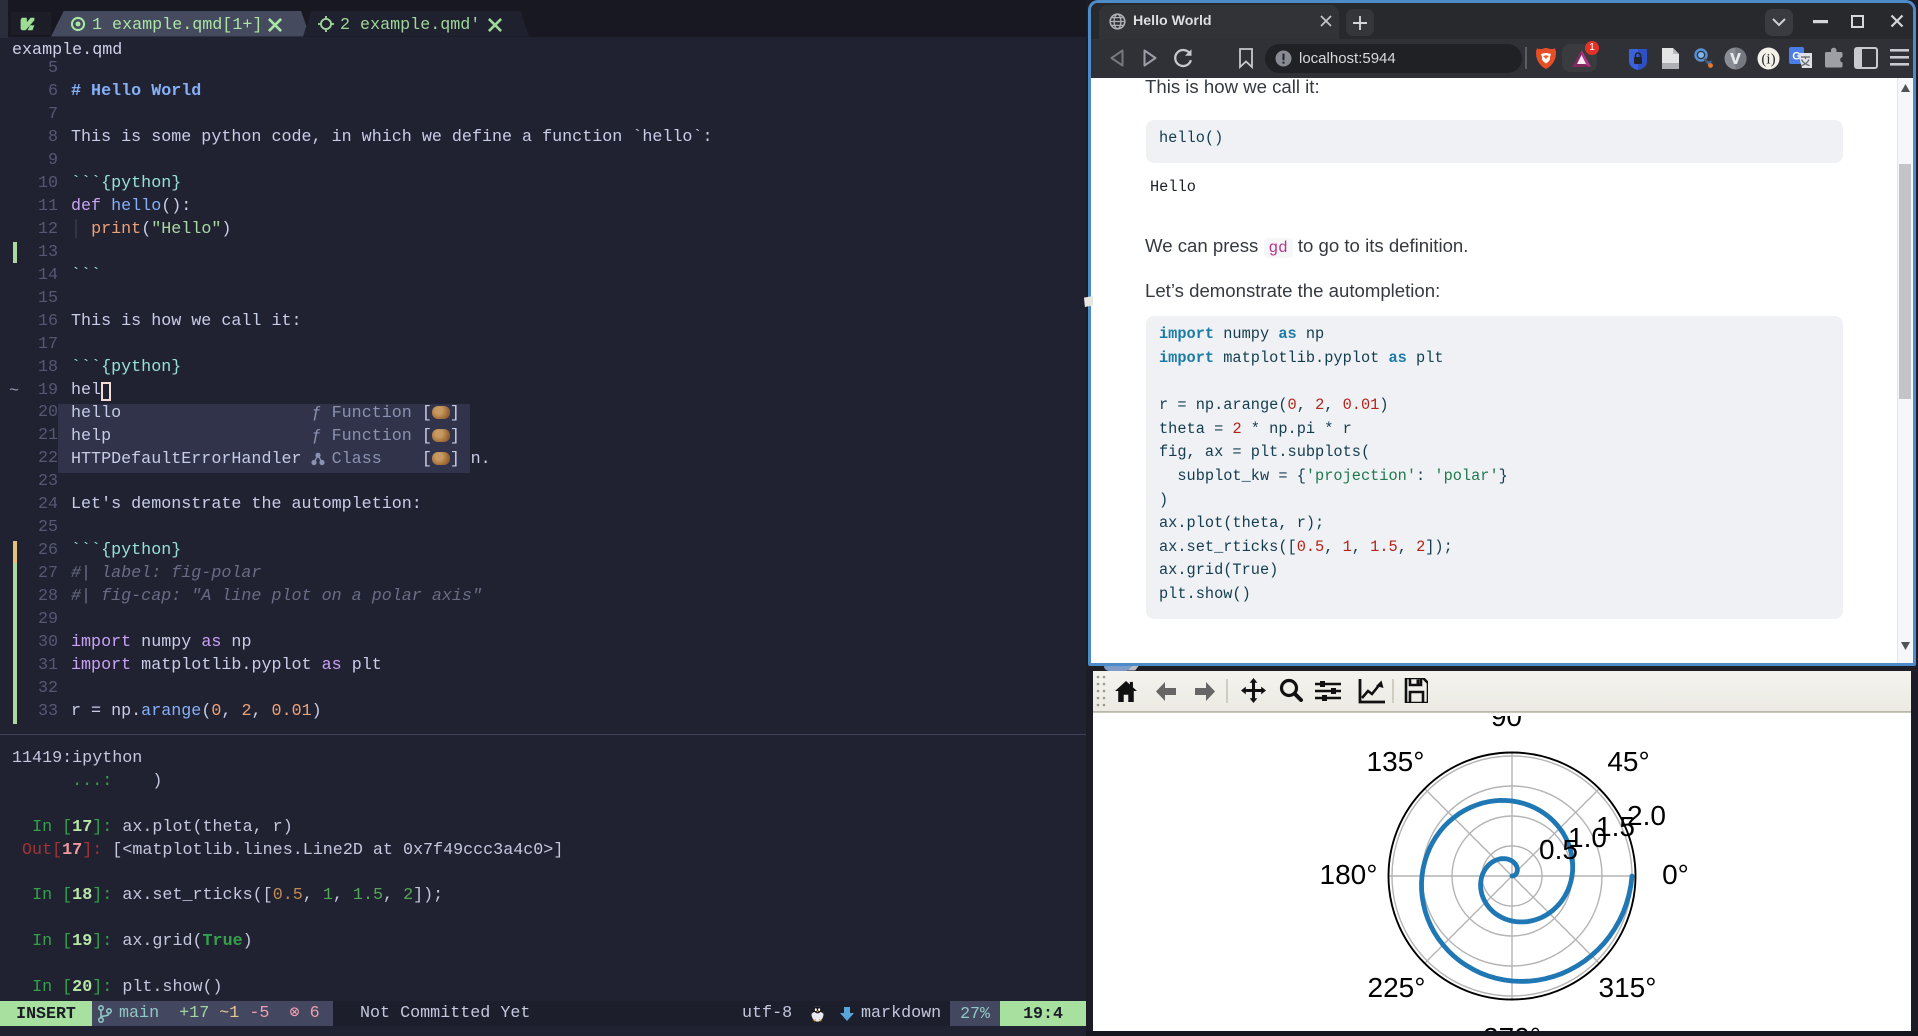 The height and width of the screenshot is (1036, 1918). I want to click on svg-text: 45°, so click(1628, 761).